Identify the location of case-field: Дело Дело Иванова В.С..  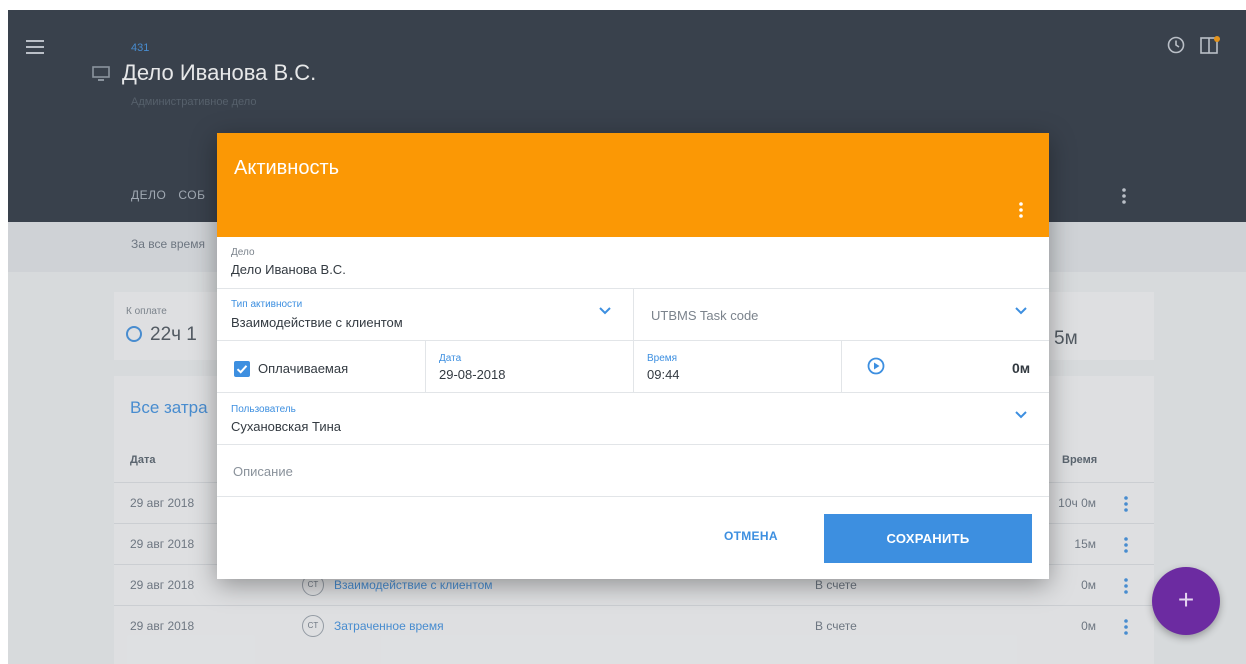
(633, 263).